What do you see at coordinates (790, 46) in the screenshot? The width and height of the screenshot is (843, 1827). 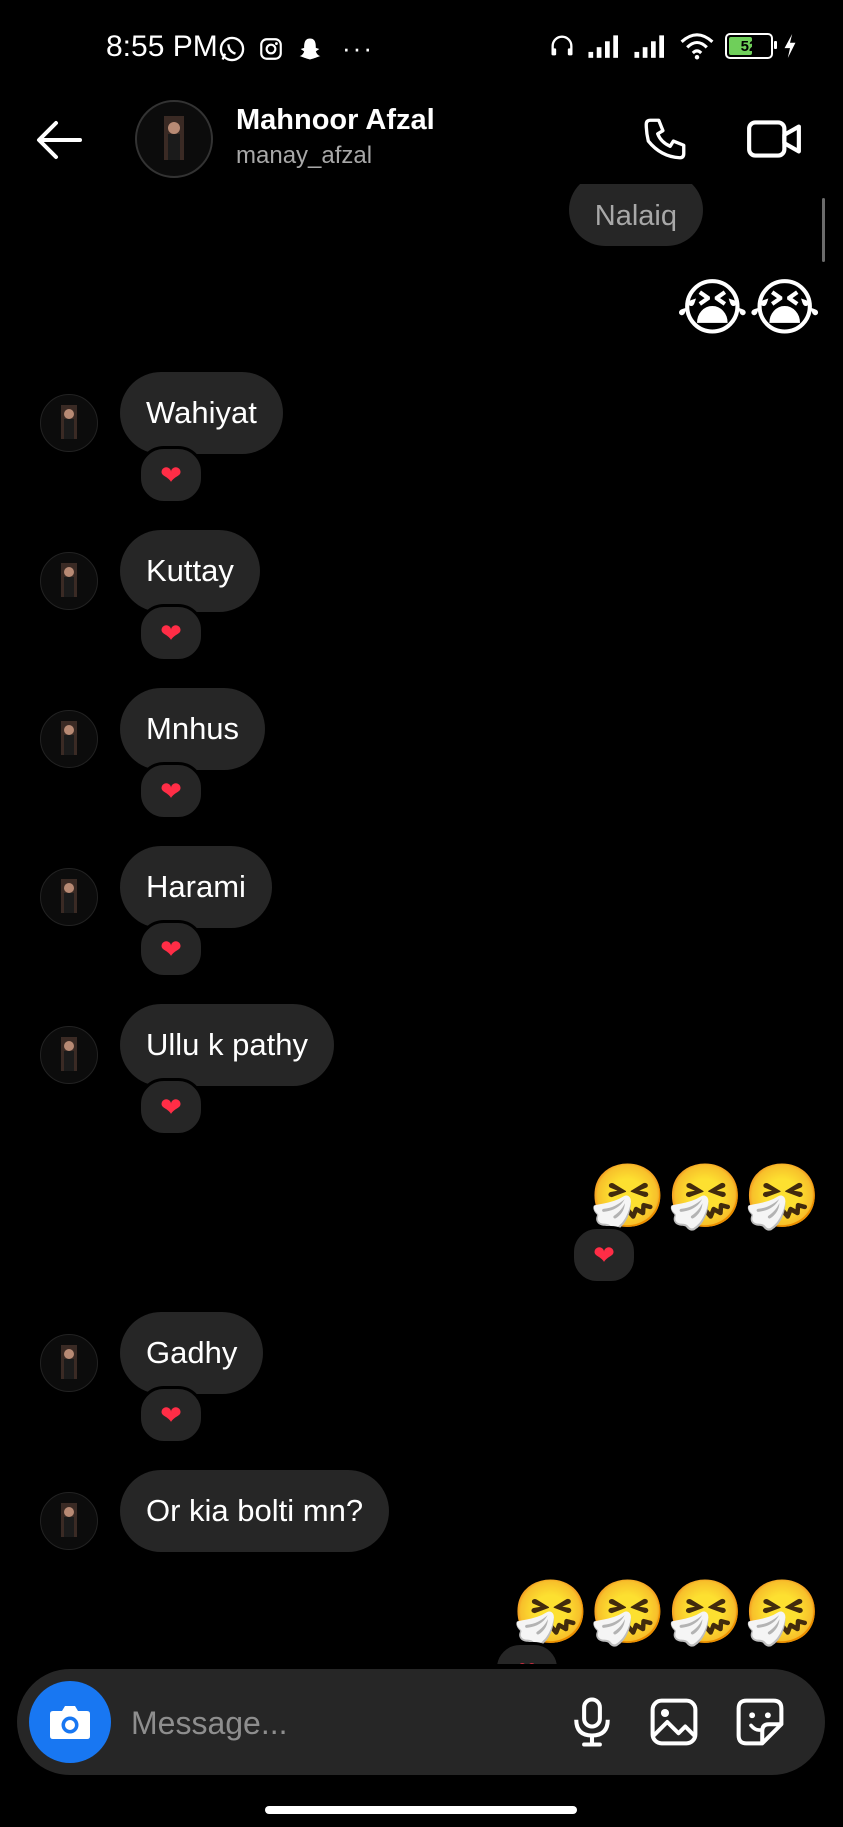 I see `charging-icon` at bounding box center [790, 46].